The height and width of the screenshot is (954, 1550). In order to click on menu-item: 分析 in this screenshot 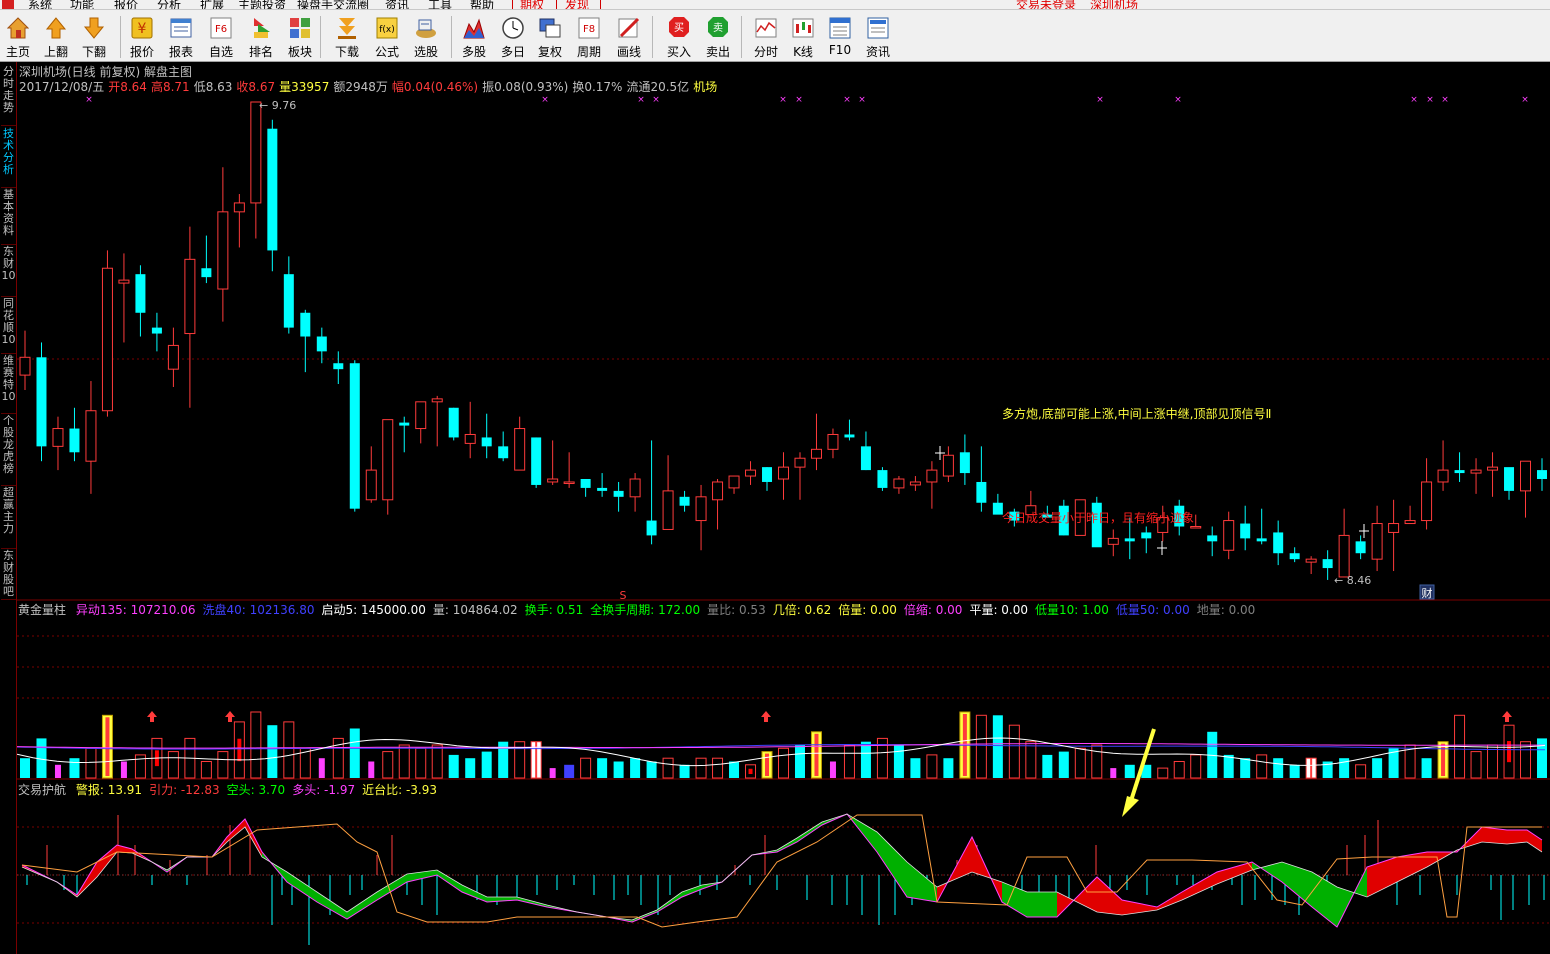, I will do `click(169, 4)`.